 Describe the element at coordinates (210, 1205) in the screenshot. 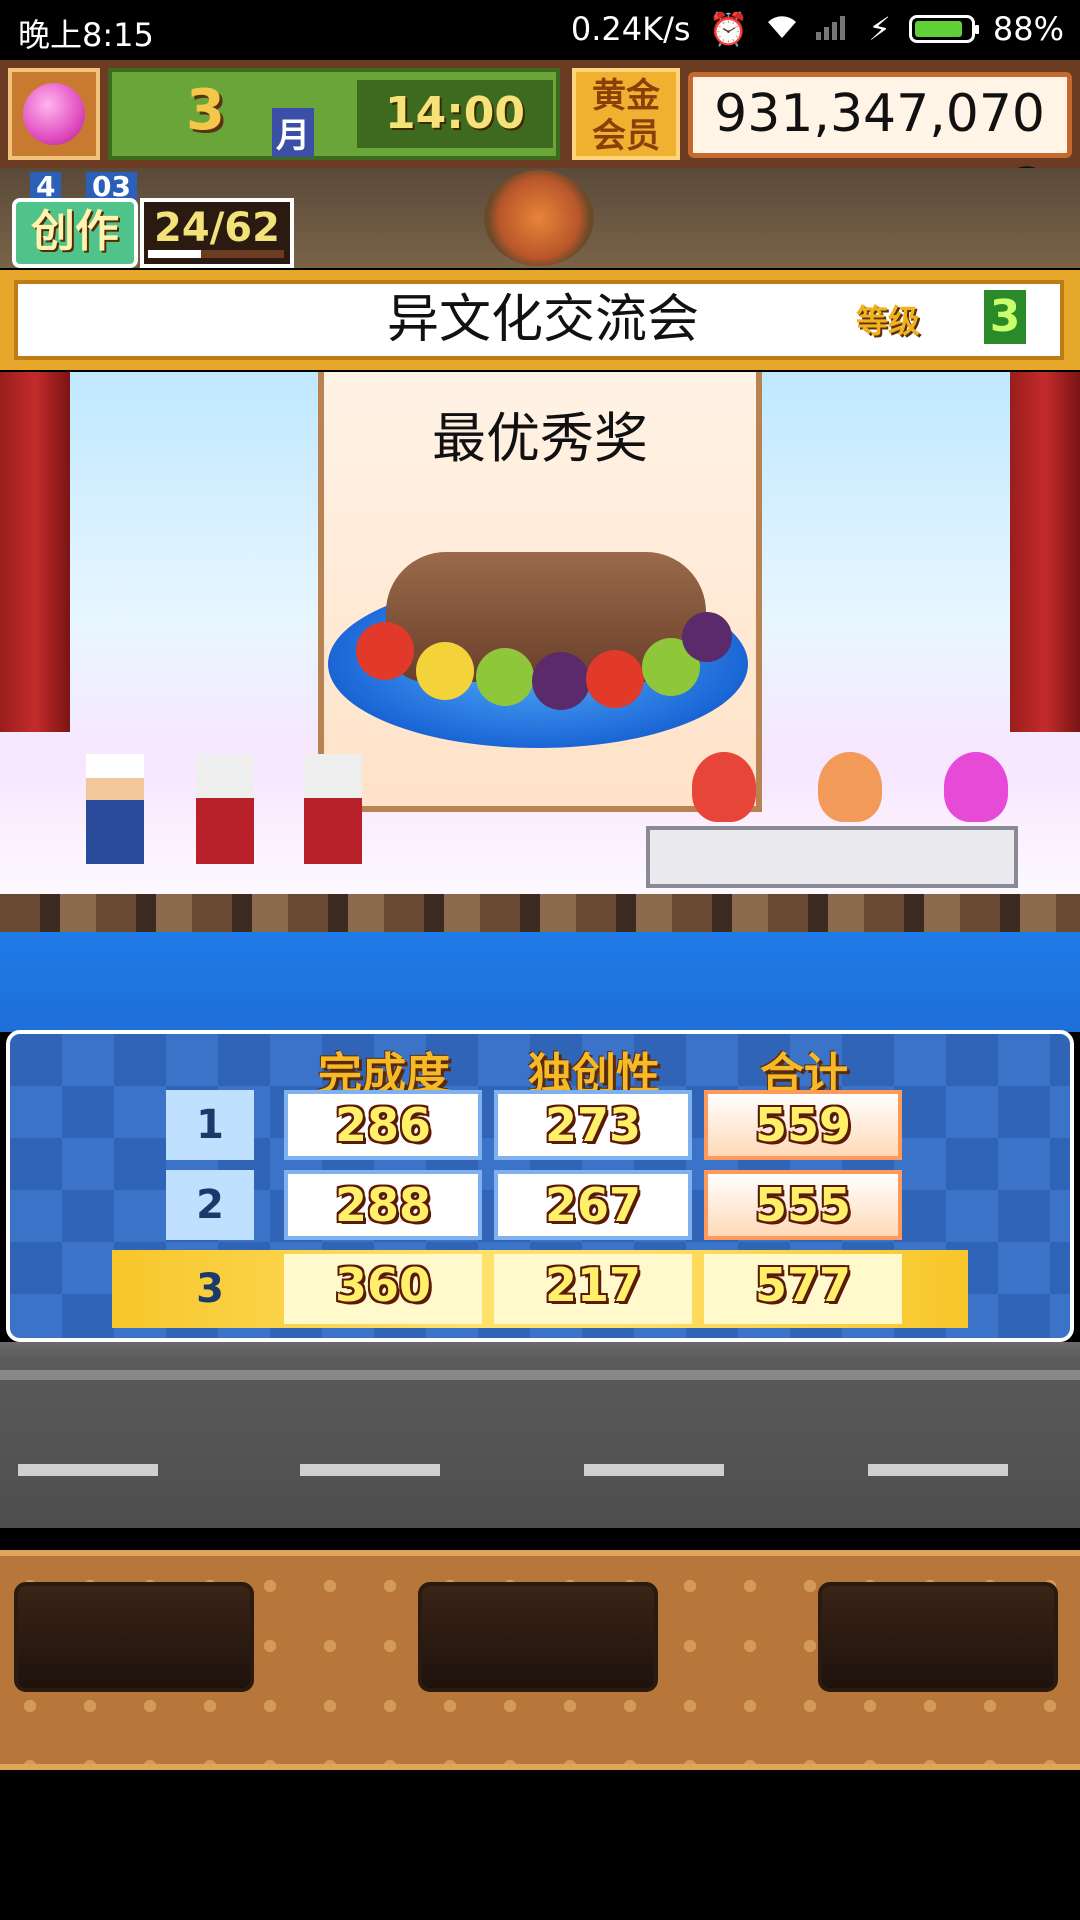

I see `rank-label-2: 2` at that location.